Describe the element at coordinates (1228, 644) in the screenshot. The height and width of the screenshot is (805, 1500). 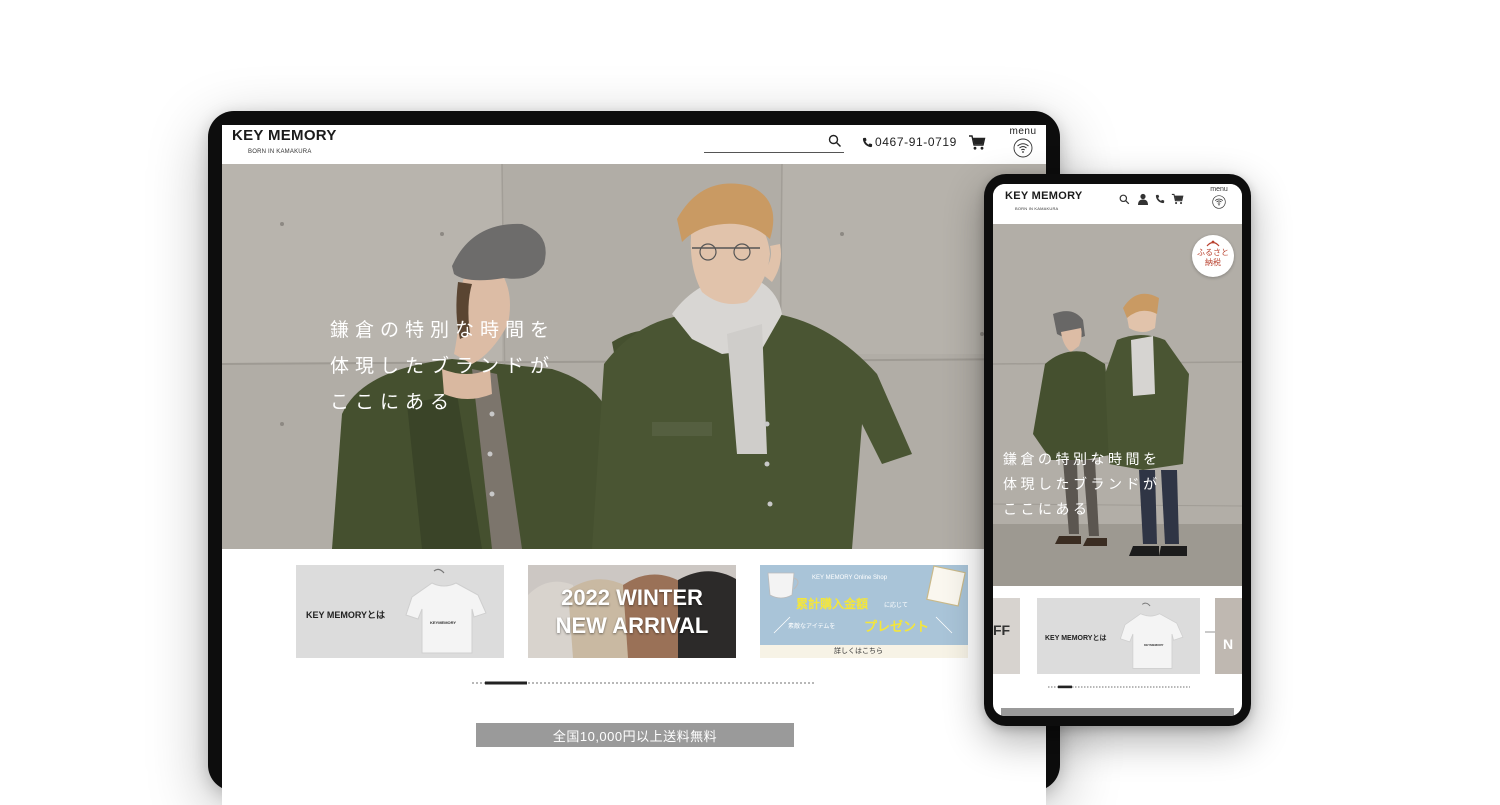
I see `phone-banner-next-text: N` at that location.